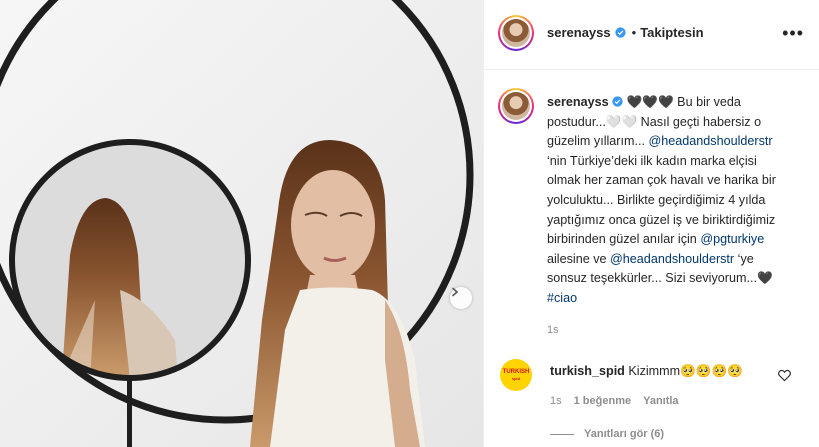 This screenshot has height=447, width=819. What do you see at coordinates (624, 434) in the screenshot?
I see `view-replies-label: Yanıtları gör (6)` at bounding box center [624, 434].